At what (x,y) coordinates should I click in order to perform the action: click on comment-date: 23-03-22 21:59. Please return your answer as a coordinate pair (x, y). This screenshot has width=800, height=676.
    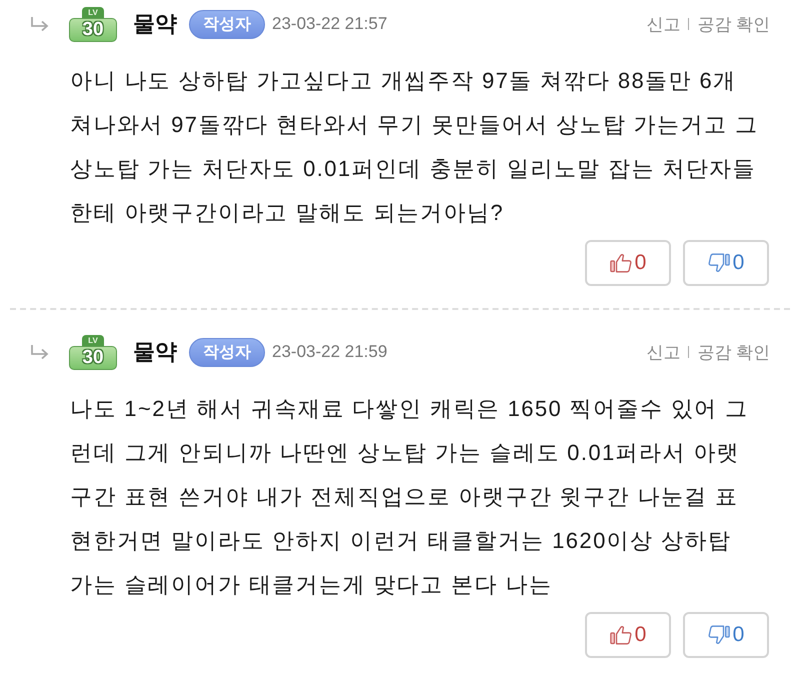
    Looking at the image, I should click on (330, 352).